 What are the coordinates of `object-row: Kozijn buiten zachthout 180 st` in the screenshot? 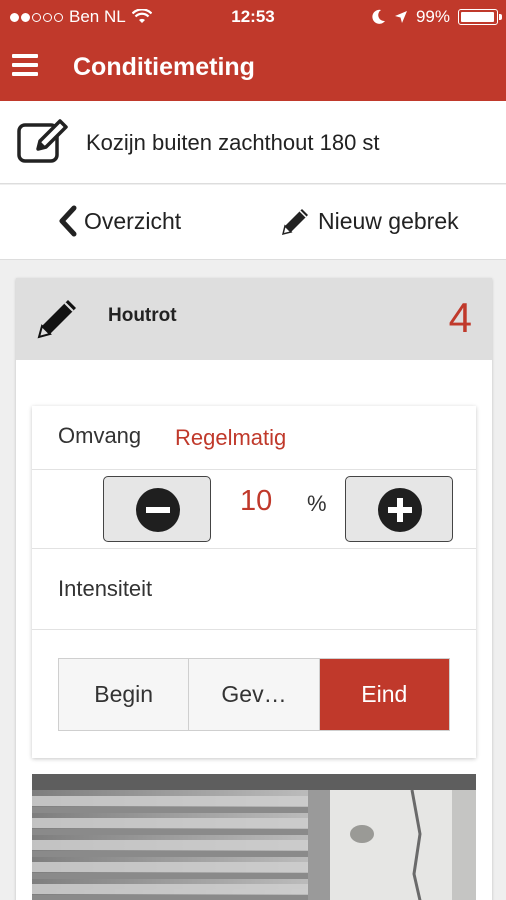 It's located at (253, 142).